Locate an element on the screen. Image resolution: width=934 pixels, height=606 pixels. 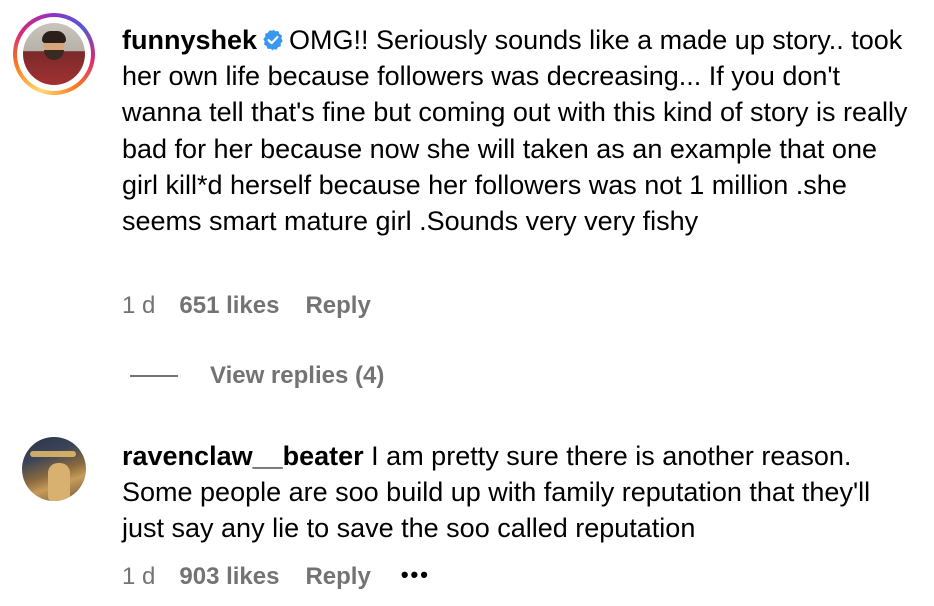
comment-meta: 1 d 651 likes Reply is located at coordinates (246, 306).